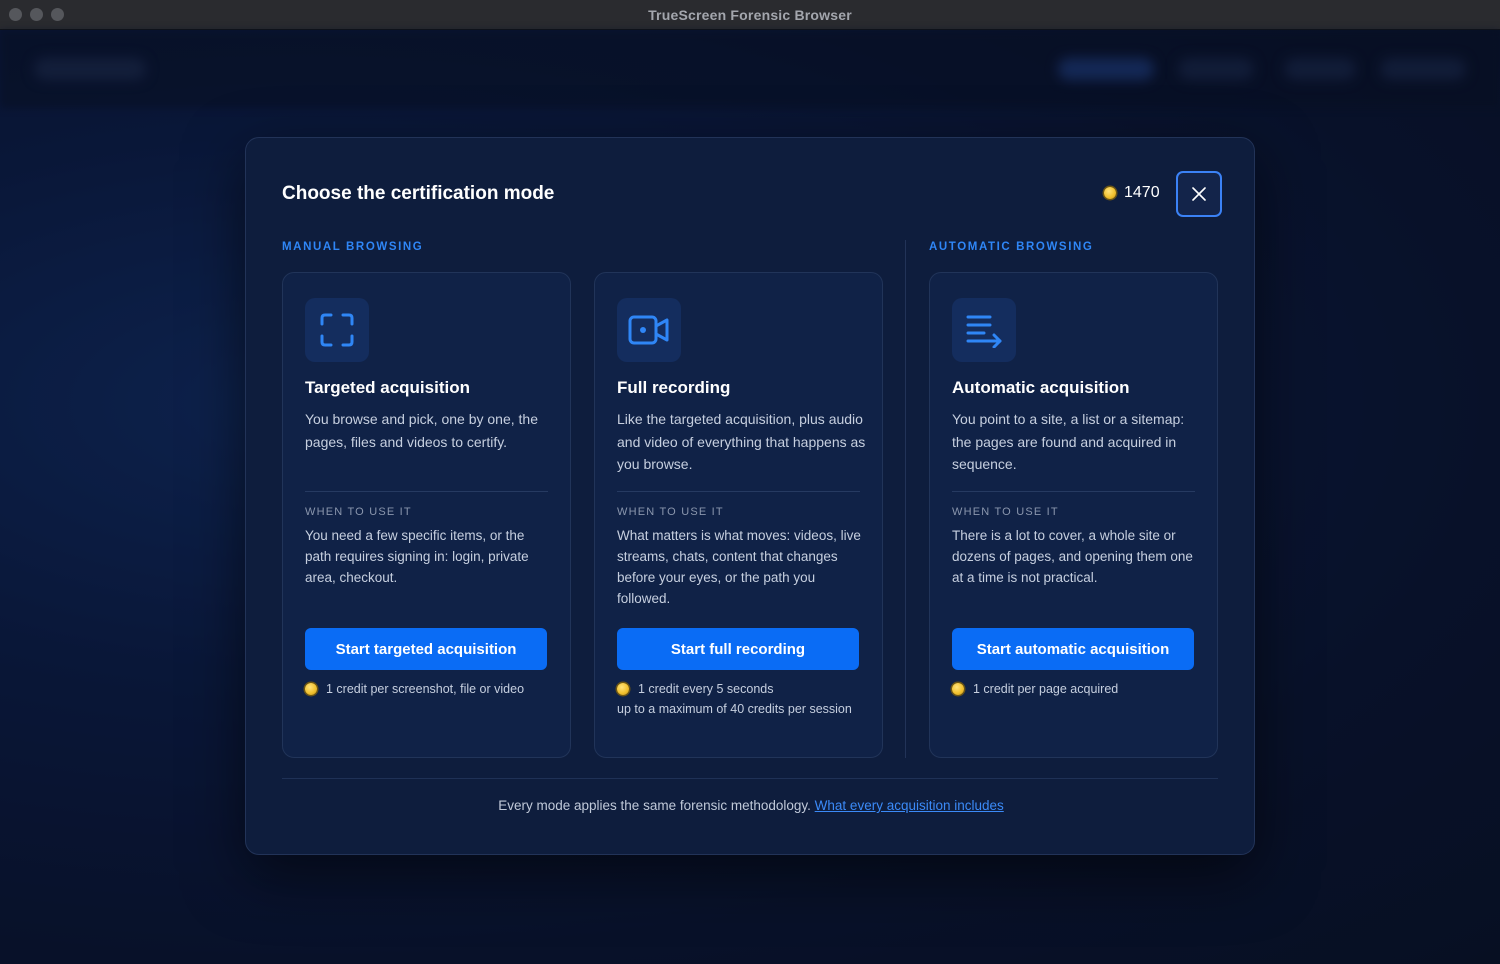 This screenshot has height=964, width=1500. What do you see at coordinates (353, 247) in the screenshot?
I see `section-label-manual: MANUAL BROWSING` at bounding box center [353, 247].